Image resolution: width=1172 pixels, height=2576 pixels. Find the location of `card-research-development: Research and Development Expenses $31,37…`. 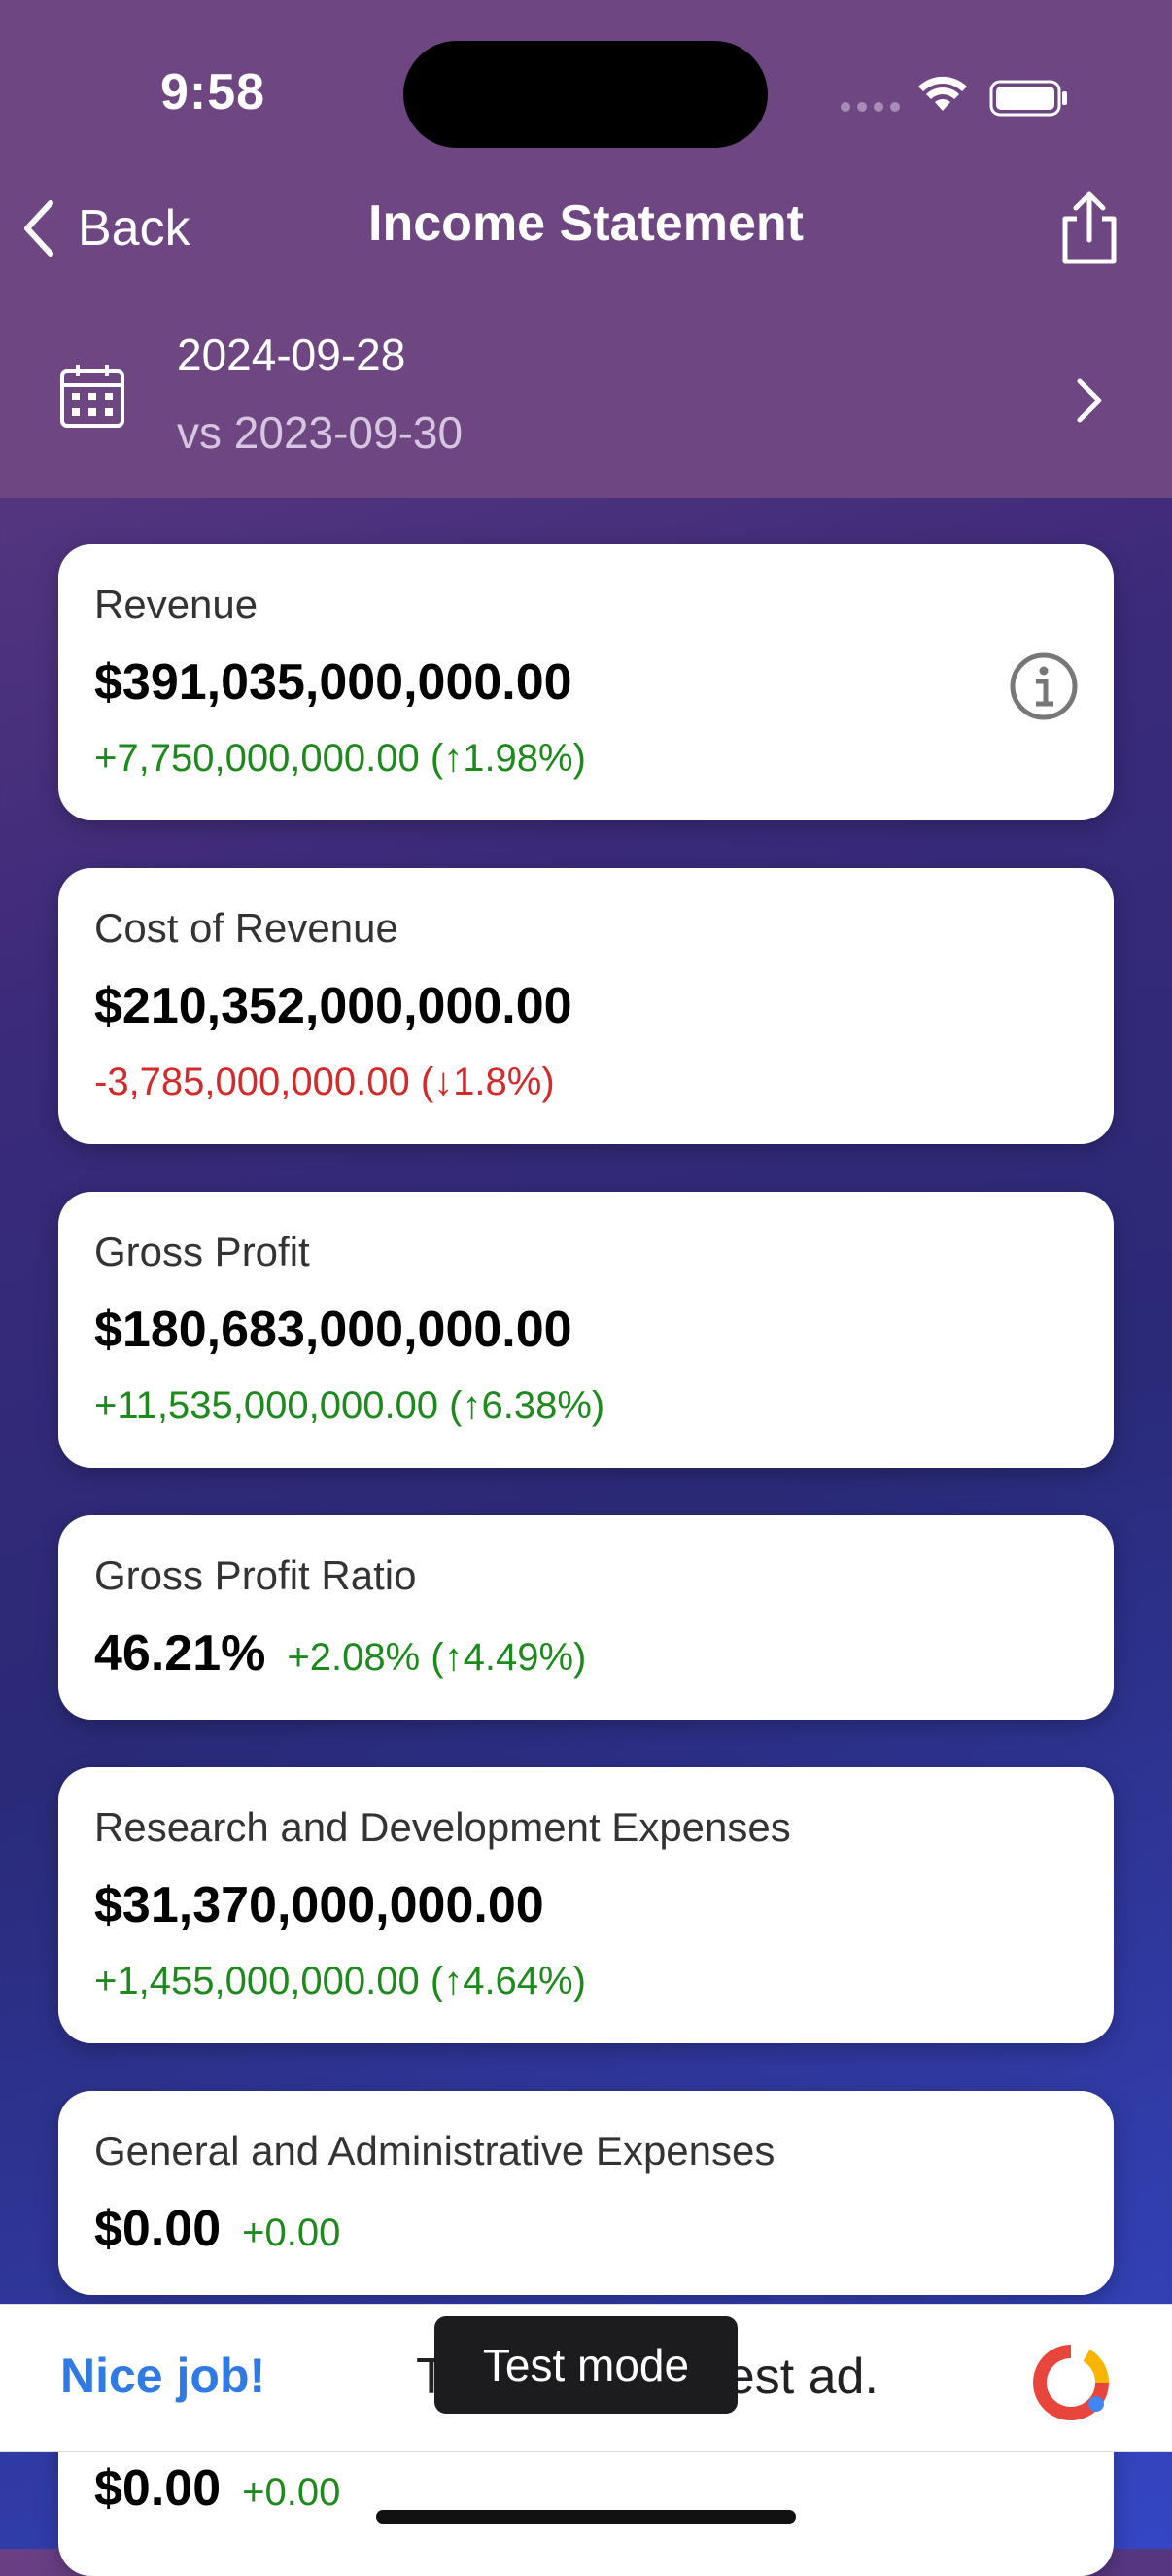

card-research-development: Research and Development Expenses $31,37… is located at coordinates (586, 1905).